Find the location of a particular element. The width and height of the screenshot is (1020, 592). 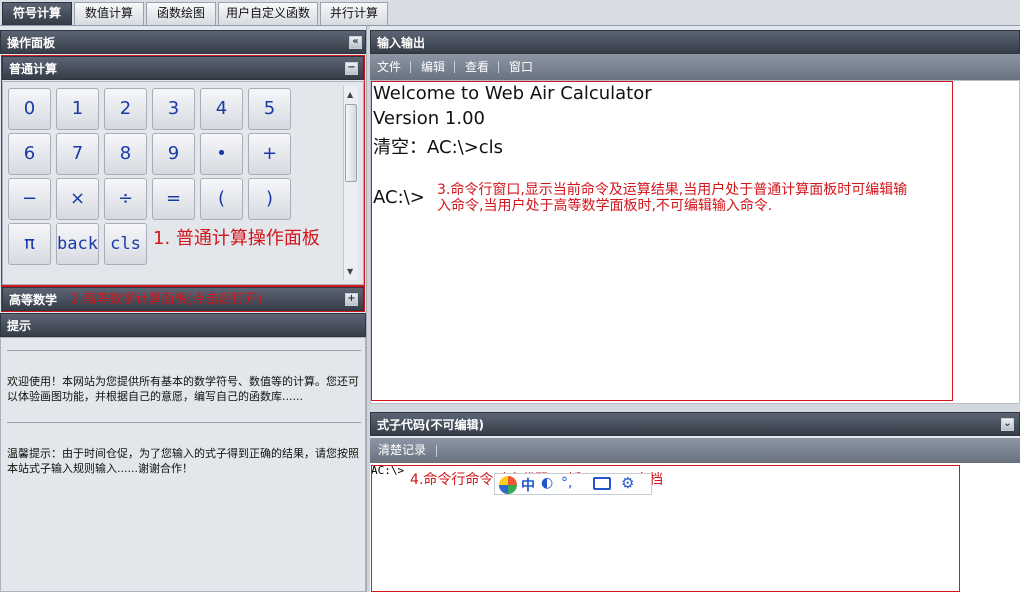

ime-settings-icon: ⚙ is located at coordinates (627, 483).